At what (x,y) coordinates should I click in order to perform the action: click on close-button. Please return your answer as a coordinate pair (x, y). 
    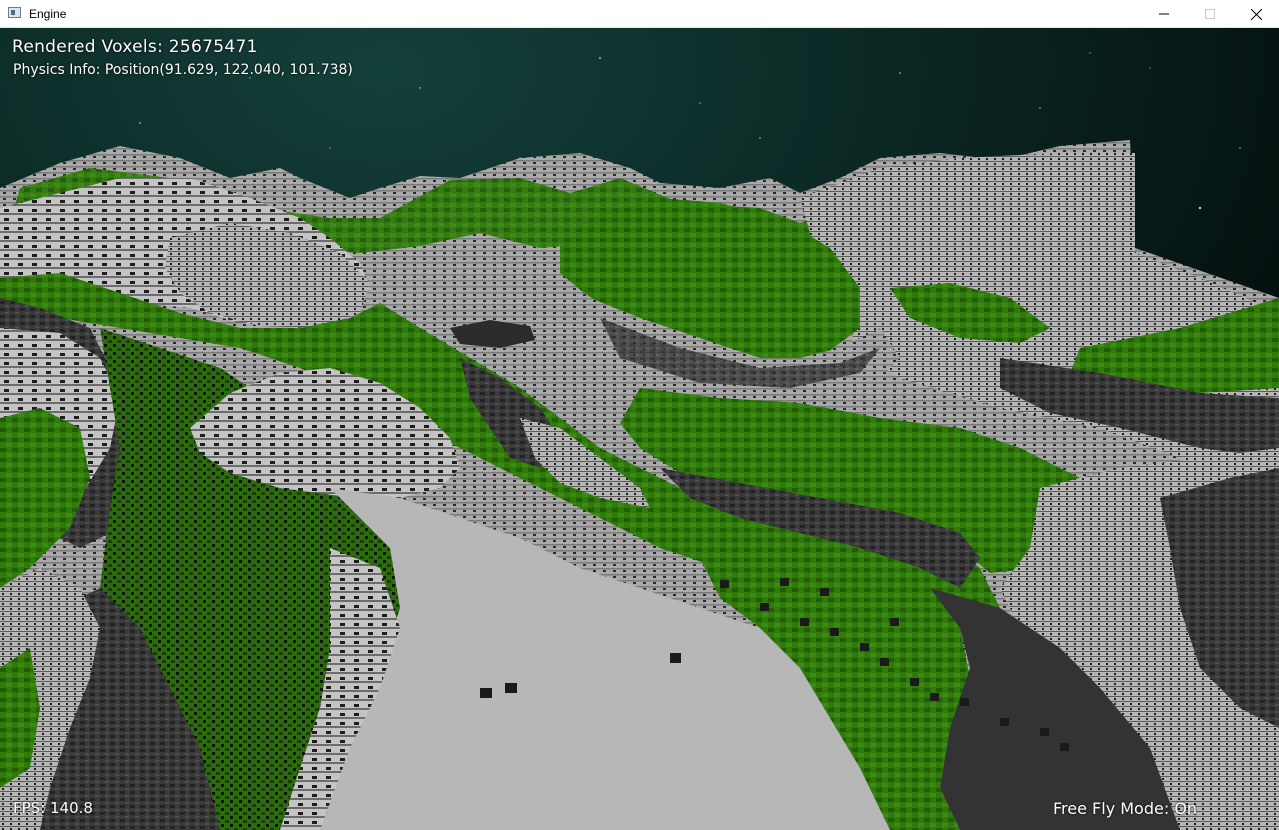
    Looking at the image, I should click on (1256, 14).